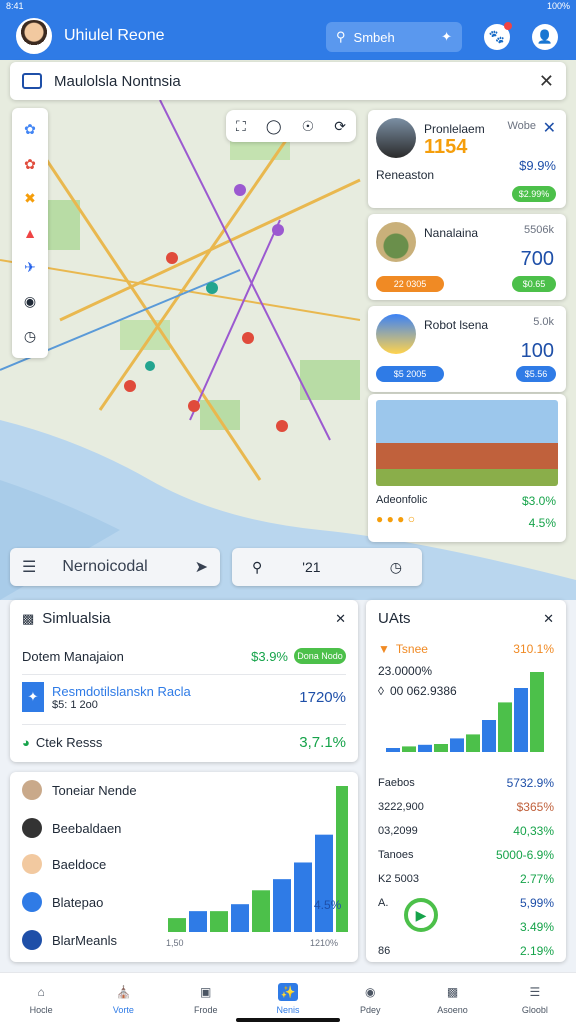 The height and width of the screenshot is (1024, 576). Describe the element at coordinates (466, 783) in the screenshot. I see `stat-row: Faebos 5732.9%` at that location.